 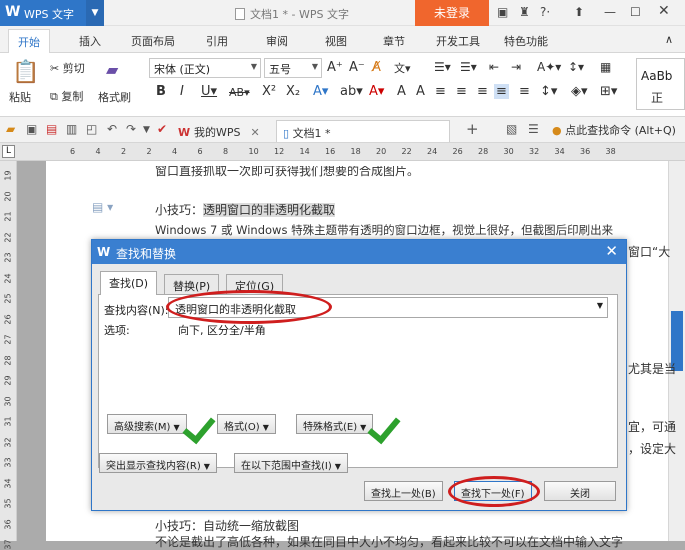 What do you see at coordinates (401, 91) in the screenshot?
I see `char-border-icon: A` at bounding box center [401, 91].